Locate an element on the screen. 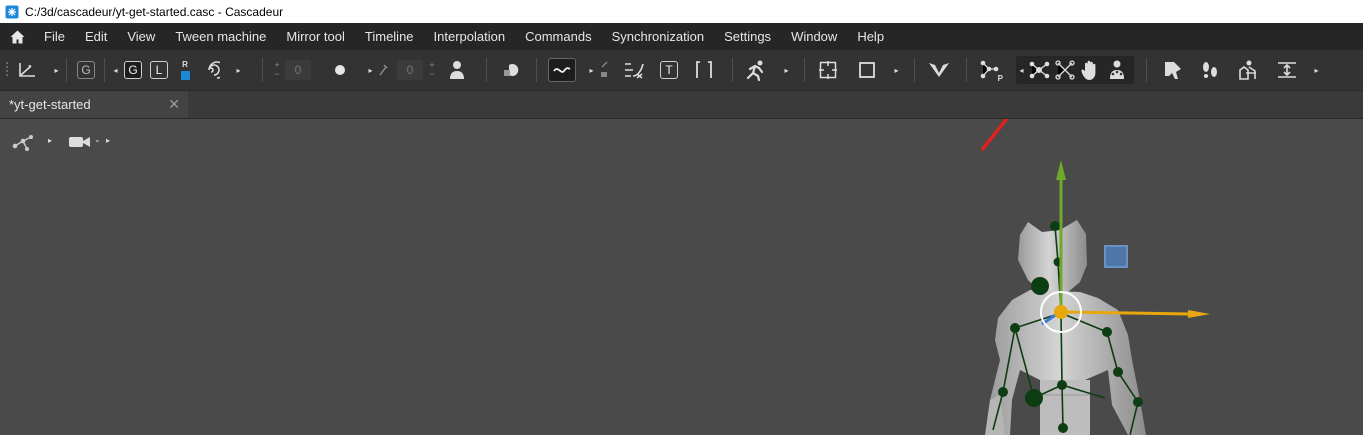  feet-icon is located at coordinates (1210, 70).